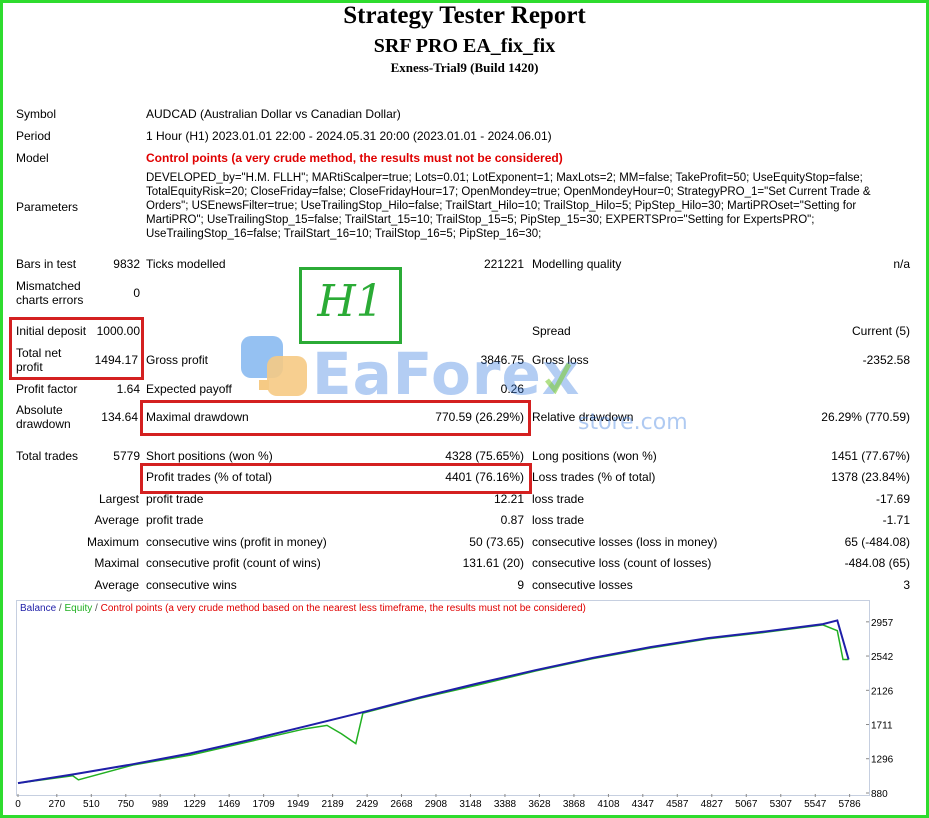 The image size is (929, 818). I want to click on y-tick-label: 2126, so click(882, 691).